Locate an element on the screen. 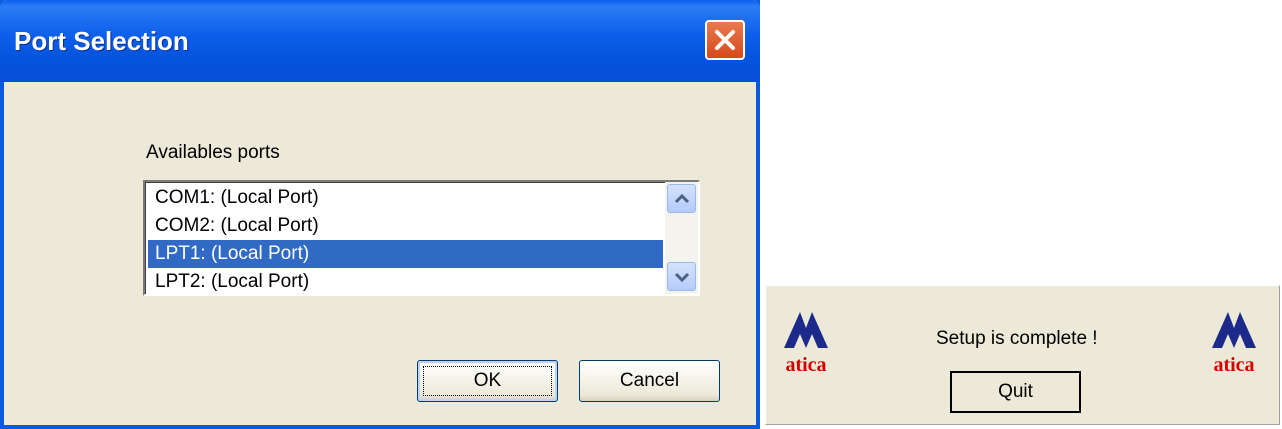 The width and height of the screenshot is (1282, 429). list-item-lpt1: LPT1: (Local Port) is located at coordinates (405, 254).